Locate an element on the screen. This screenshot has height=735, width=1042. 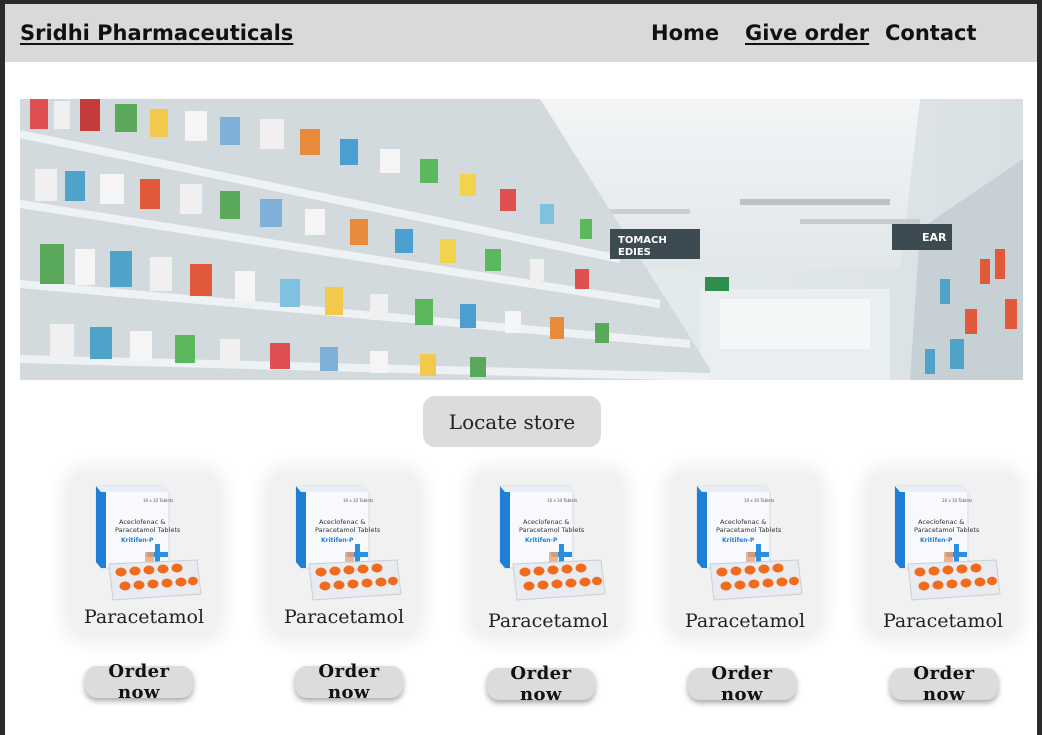
brand-link: Sridhi Pharmaceuticals is located at coordinates (156, 33).